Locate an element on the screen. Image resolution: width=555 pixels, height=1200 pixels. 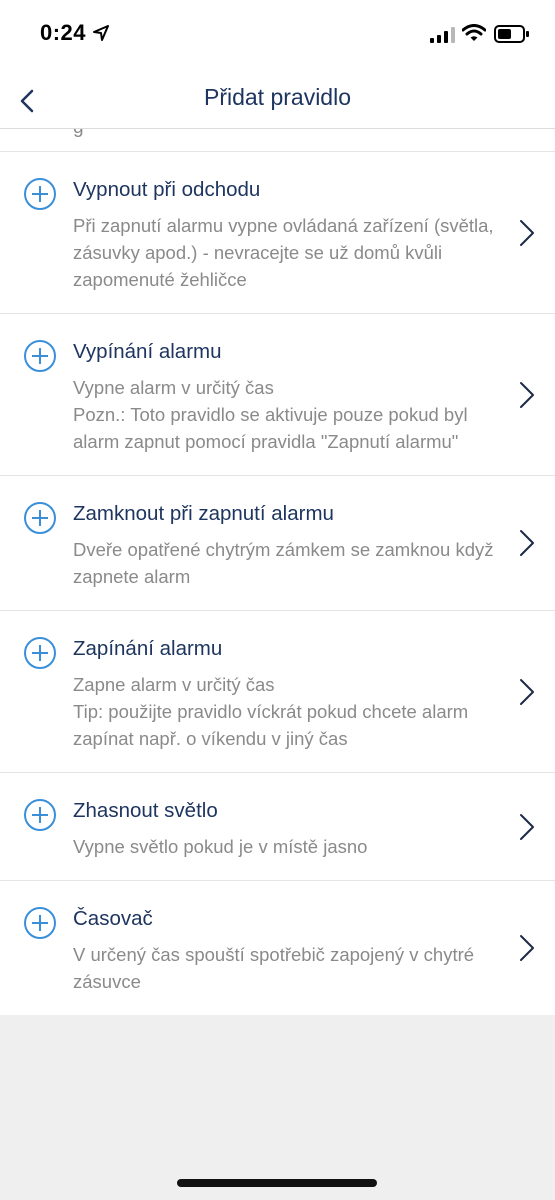
home-indicator is located at coordinates (277, 1183).